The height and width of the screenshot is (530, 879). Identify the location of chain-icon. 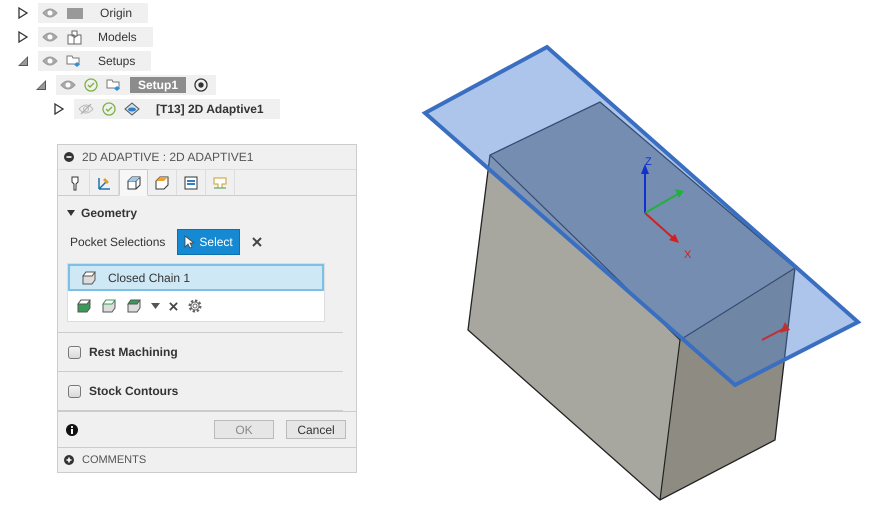
(89, 278).